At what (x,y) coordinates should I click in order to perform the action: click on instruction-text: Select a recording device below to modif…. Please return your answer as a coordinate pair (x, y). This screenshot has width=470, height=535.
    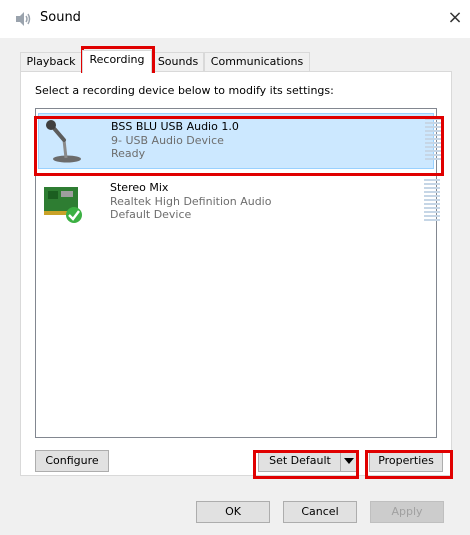
    Looking at the image, I should click on (184, 90).